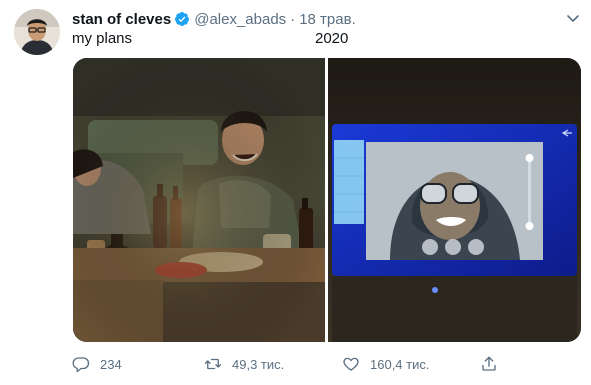  Describe the element at coordinates (213, 364) in the screenshot. I see `retweet-icon` at that location.